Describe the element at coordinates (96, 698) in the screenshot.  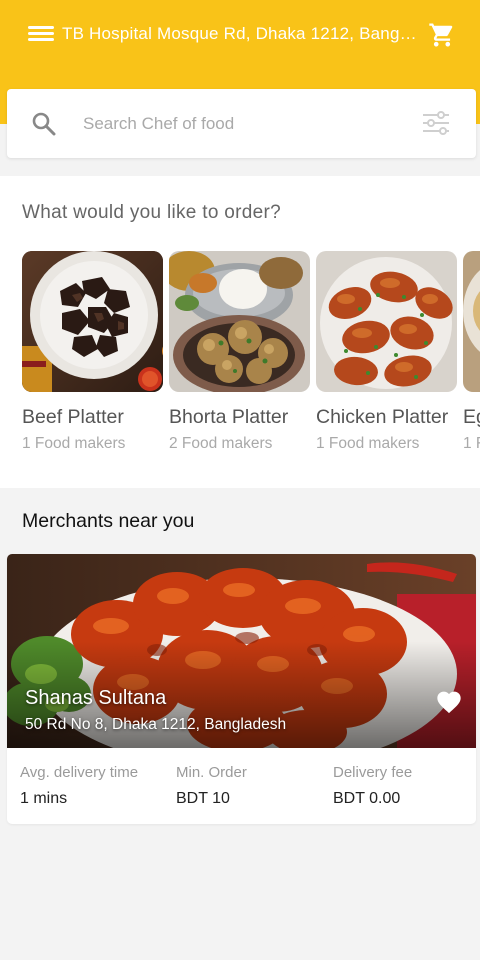
I see `merchant-name: Shanas Sultana` at that location.